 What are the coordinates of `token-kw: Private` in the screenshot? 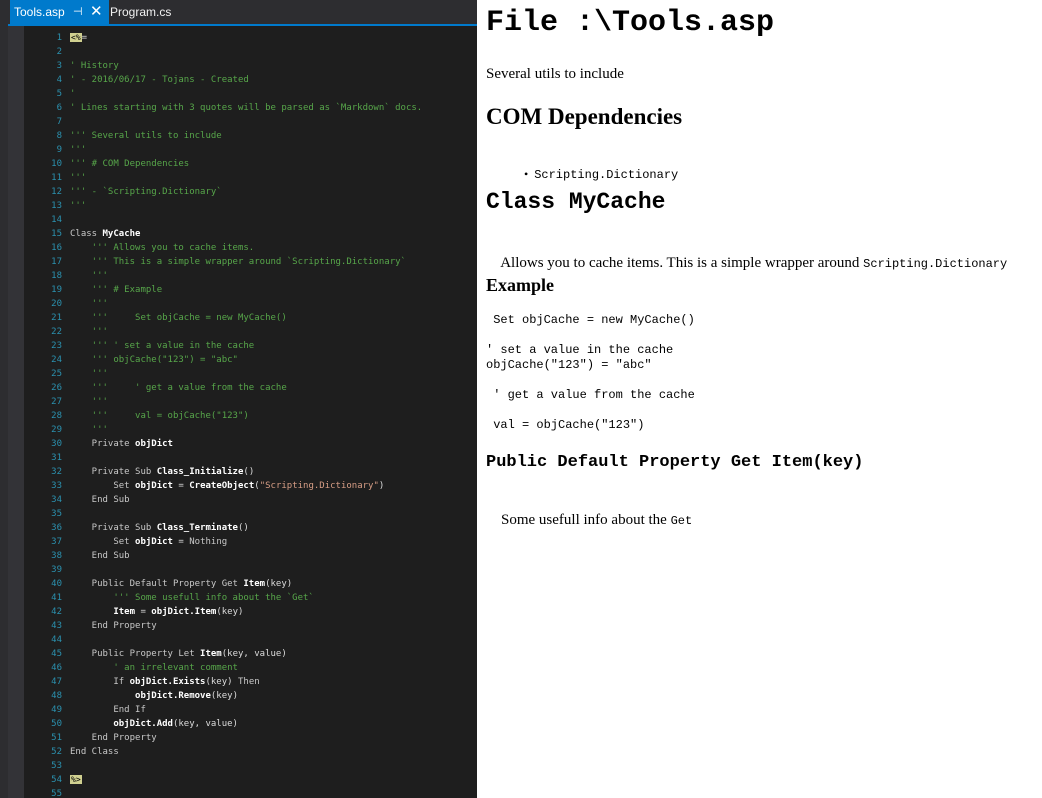 It's located at (103, 444).